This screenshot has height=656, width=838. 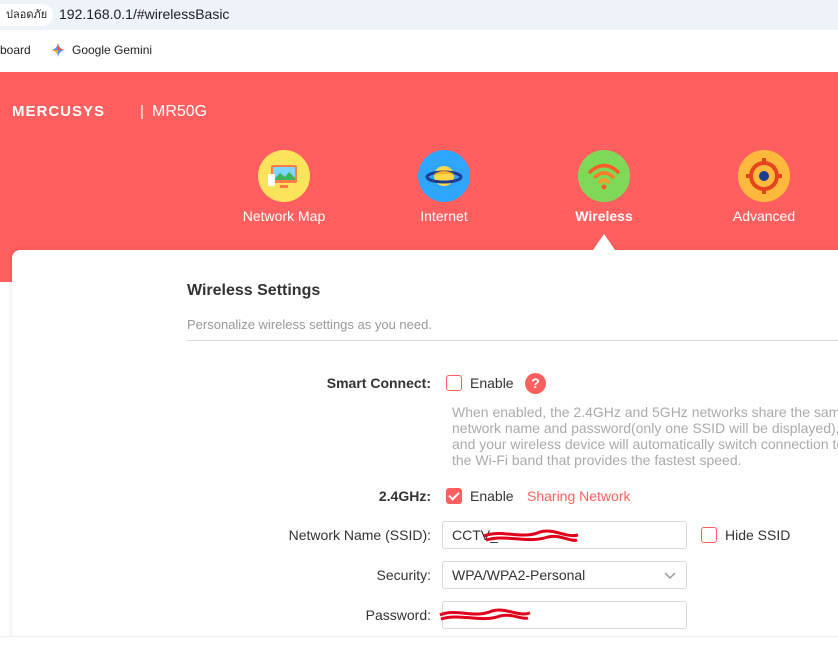 I want to click on bottom-bar, so click(x=419, y=646).